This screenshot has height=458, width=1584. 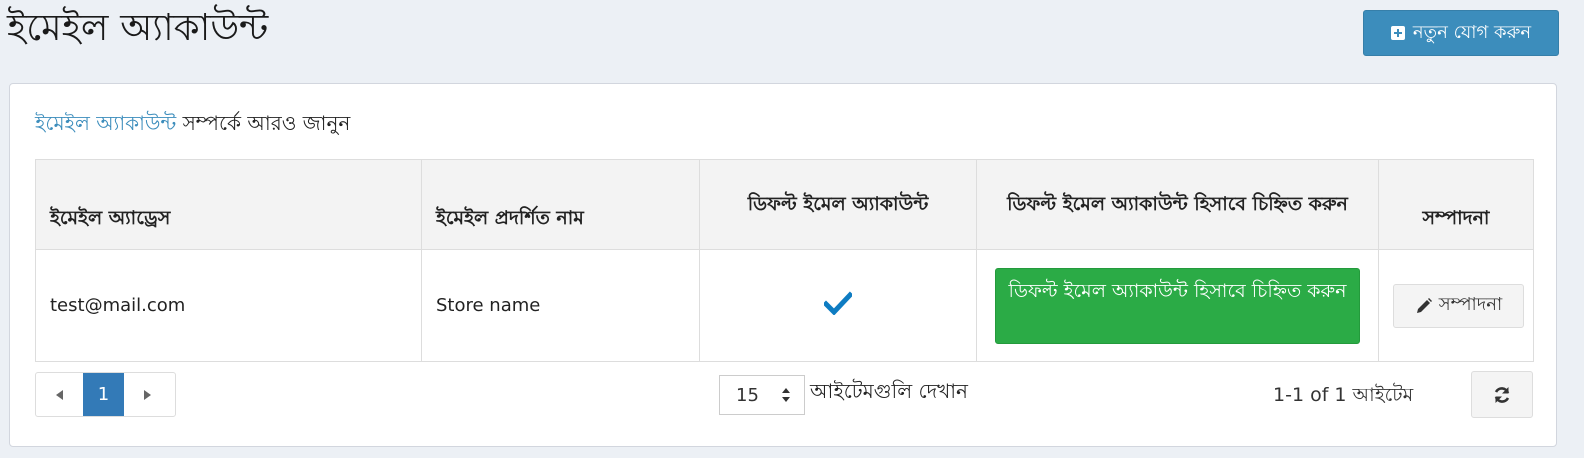 What do you see at coordinates (838, 303) in the screenshot?
I see `check-icon` at bounding box center [838, 303].